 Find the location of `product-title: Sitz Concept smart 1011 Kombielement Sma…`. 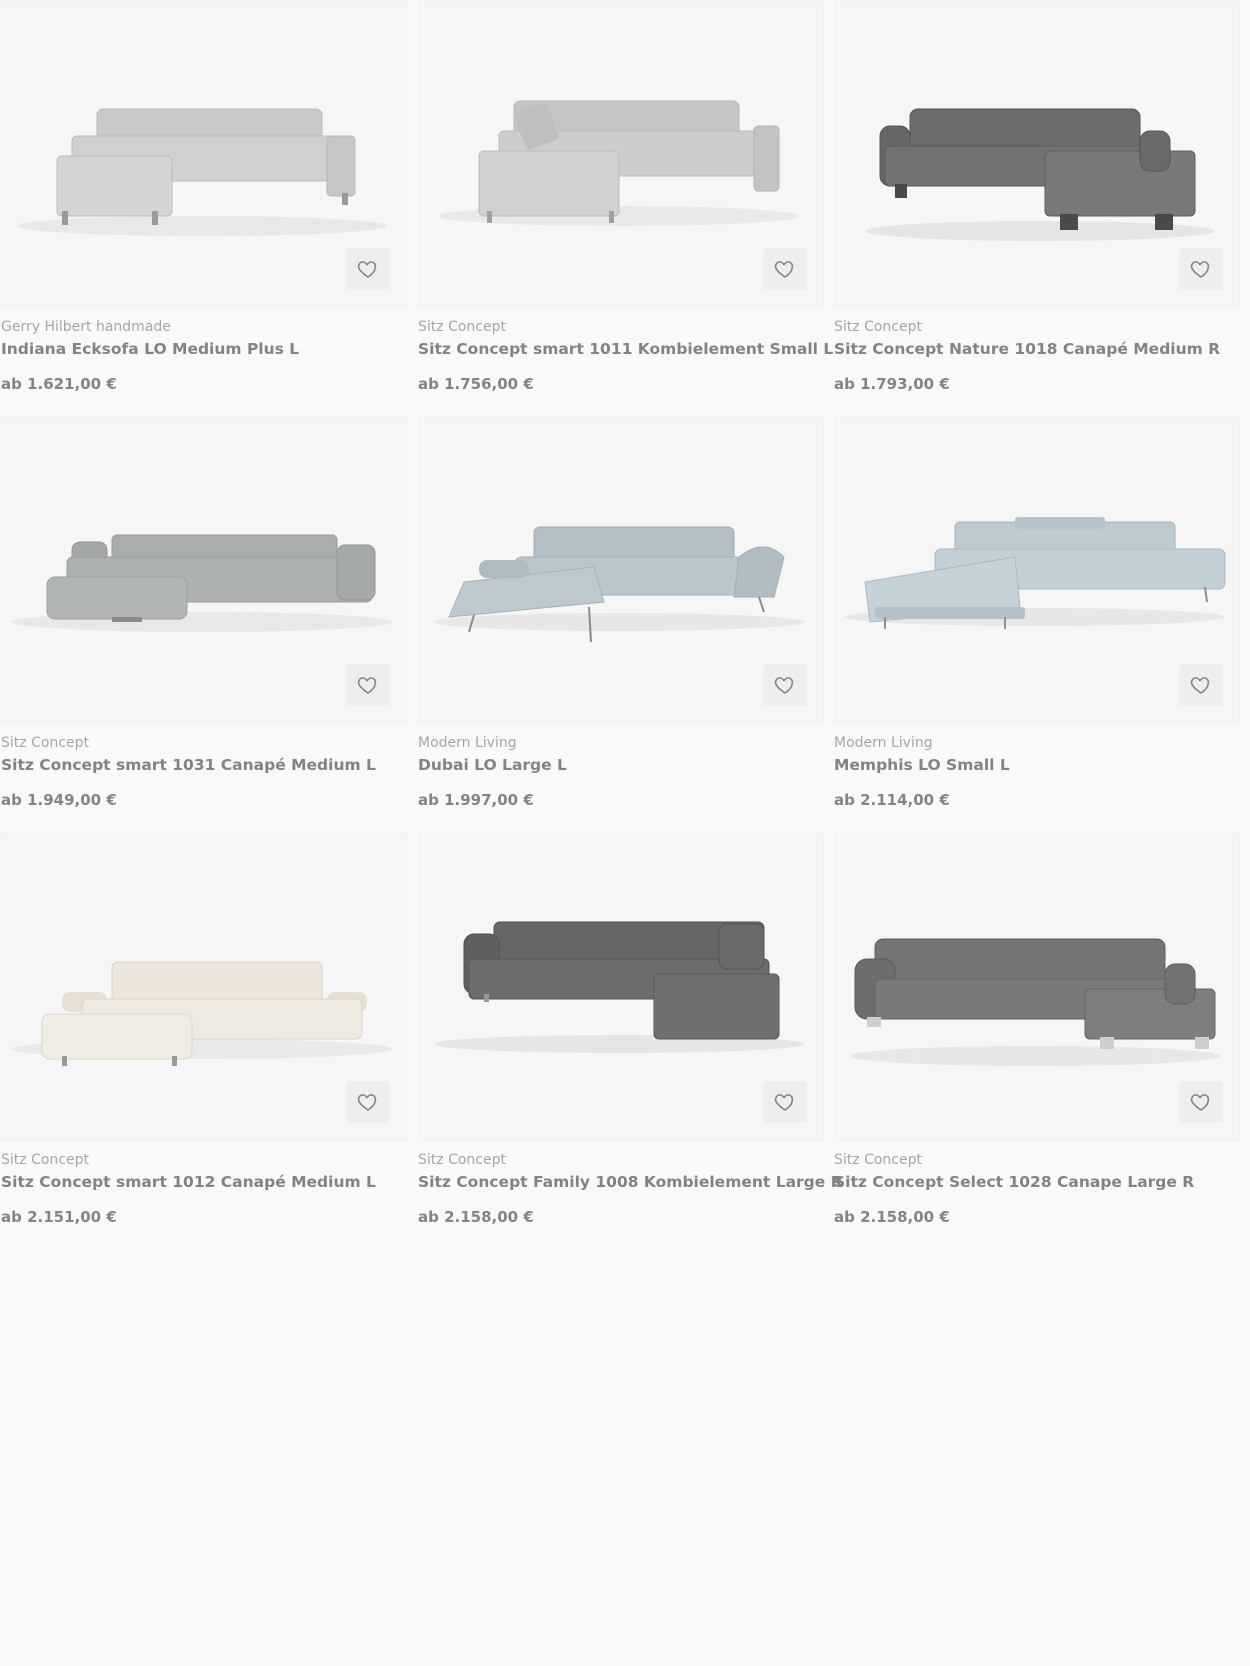

product-title: Sitz Concept smart 1011 Kombielement Sma… is located at coordinates (625, 349).